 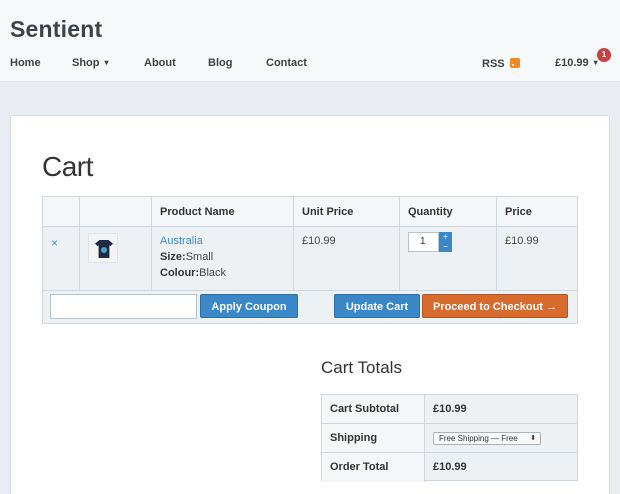 What do you see at coordinates (180, 273) in the screenshot?
I see `colour-label: Colour:` at bounding box center [180, 273].